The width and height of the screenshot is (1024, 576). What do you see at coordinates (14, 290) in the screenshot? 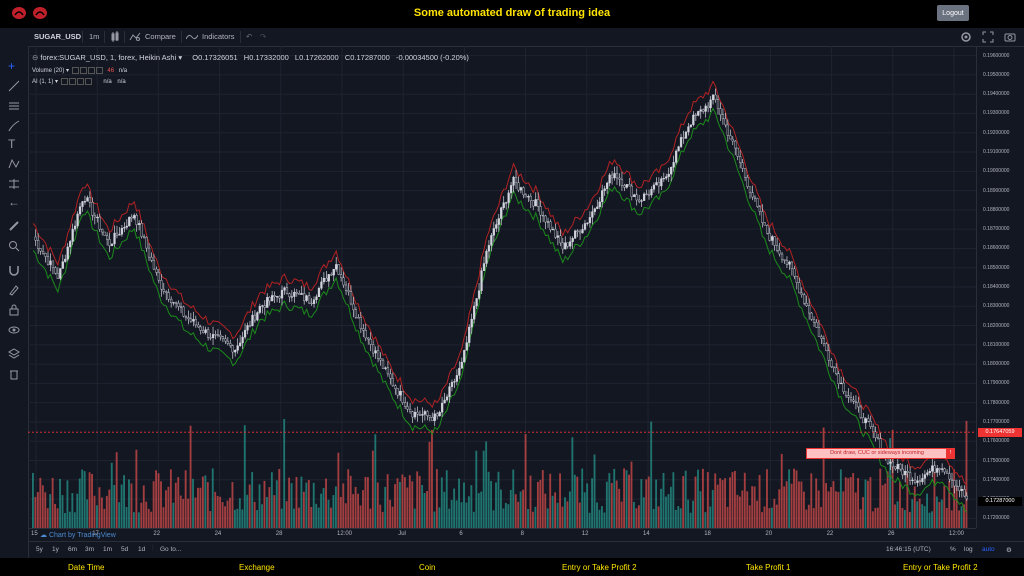
I see `stay-drawing-icon` at bounding box center [14, 290].